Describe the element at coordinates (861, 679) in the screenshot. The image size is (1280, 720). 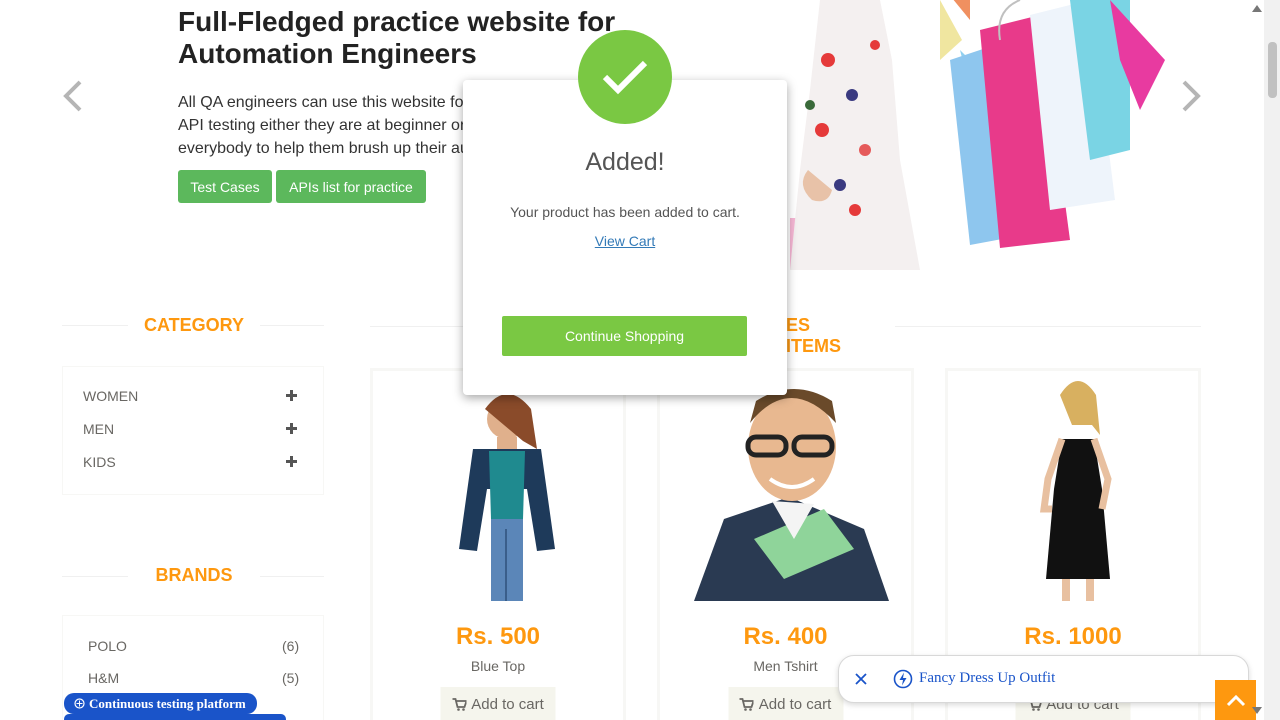
I see `close-icon` at that location.